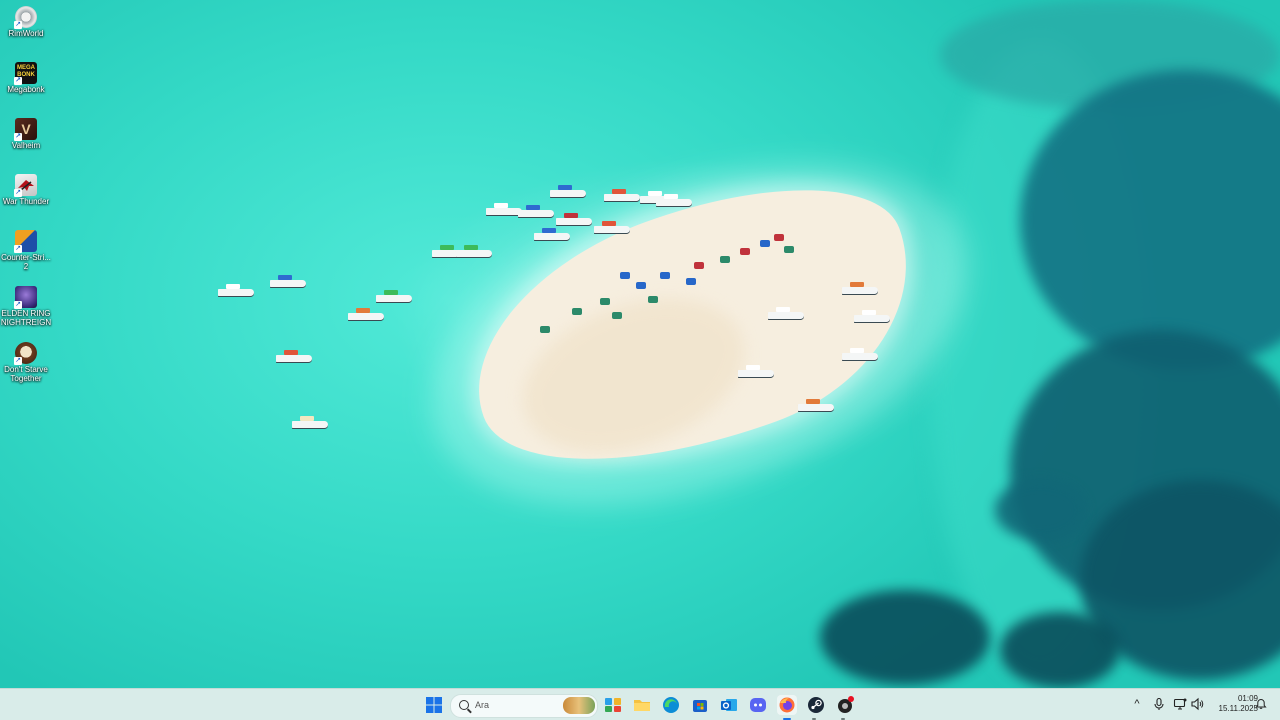 Image resolution: width=1280 pixels, height=720 pixels. Describe the element at coordinates (464, 705) in the screenshot. I see `search-icon` at that location.